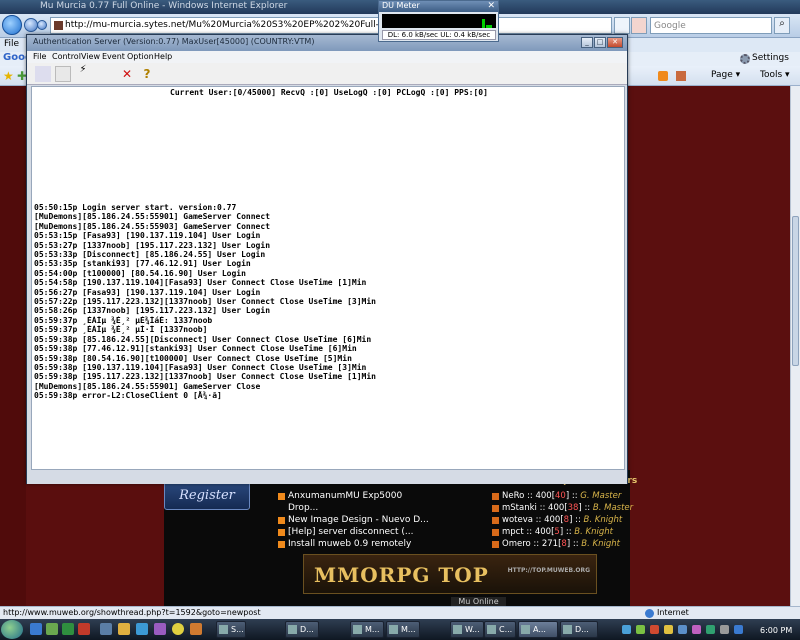 The height and width of the screenshot is (640, 800). I want to click on character-level: 40, so click(560, 496).